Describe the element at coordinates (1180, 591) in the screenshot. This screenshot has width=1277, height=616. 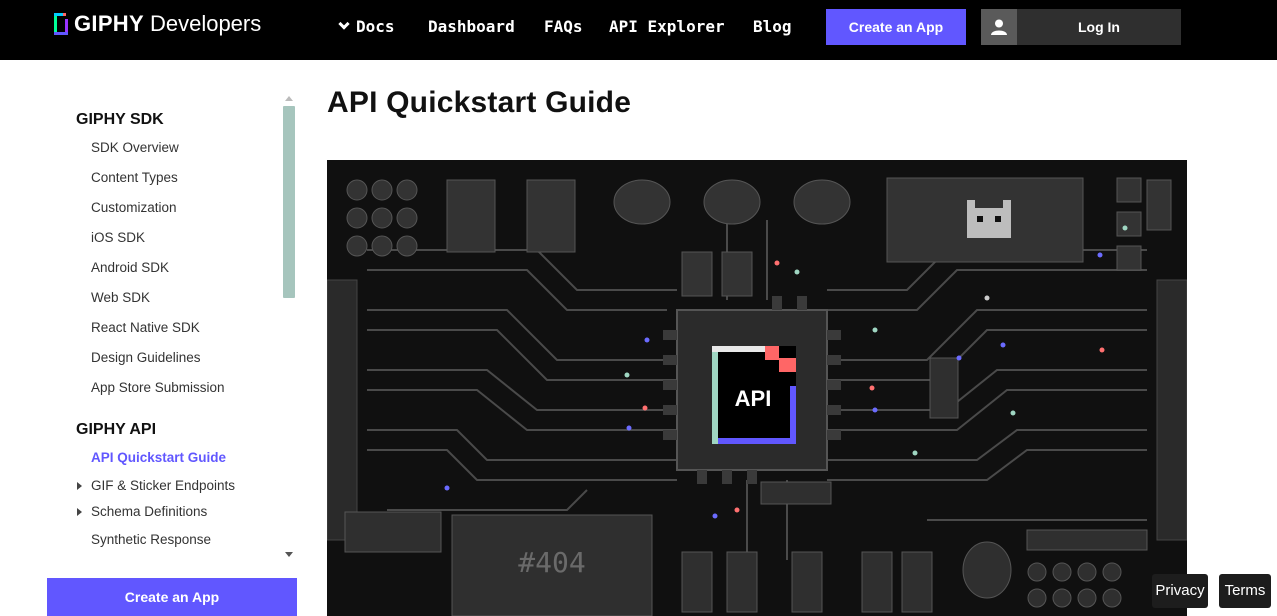
I see `privacy-link: Privacy` at that location.